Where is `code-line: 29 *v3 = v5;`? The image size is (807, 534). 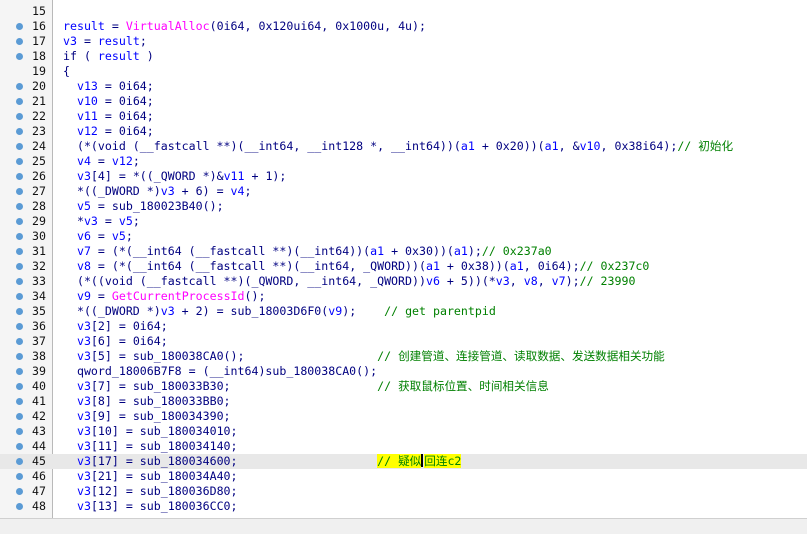
code-line: 29 *v3 = v5; is located at coordinates (403, 221).